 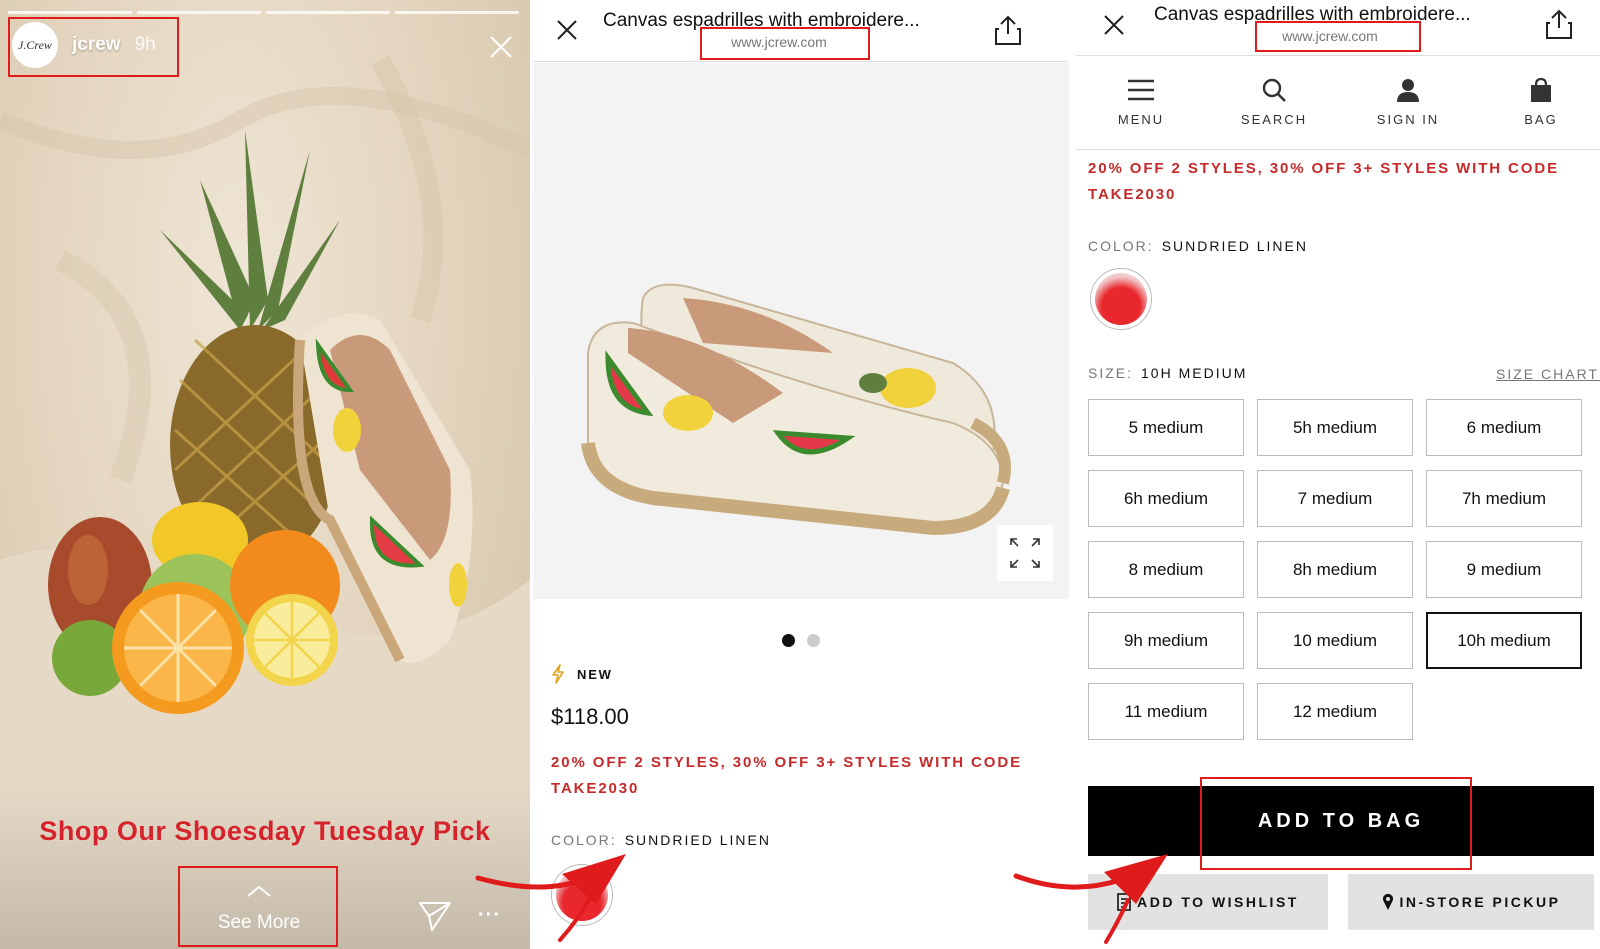 What do you see at coordinates (1335, 427) in the screenshot?
I see `size-option: 5h medium` at bounding box center [1335, 427].